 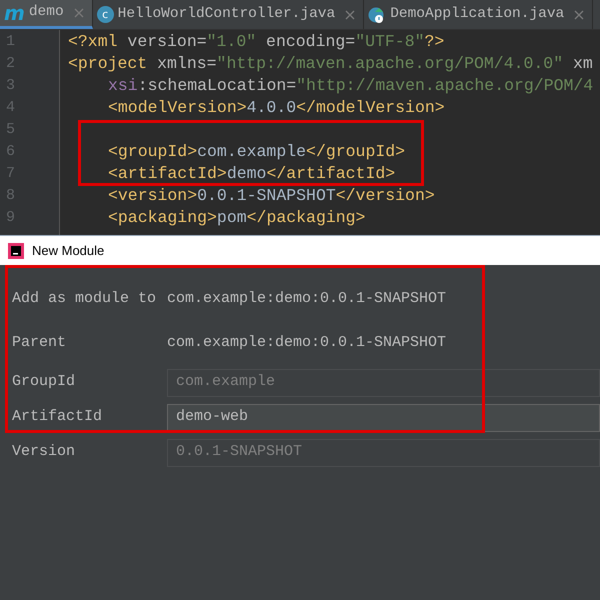 I want to click on code-line: <version>0.0.1-SNAPSHOT</version>, so click(x=271, y=195).